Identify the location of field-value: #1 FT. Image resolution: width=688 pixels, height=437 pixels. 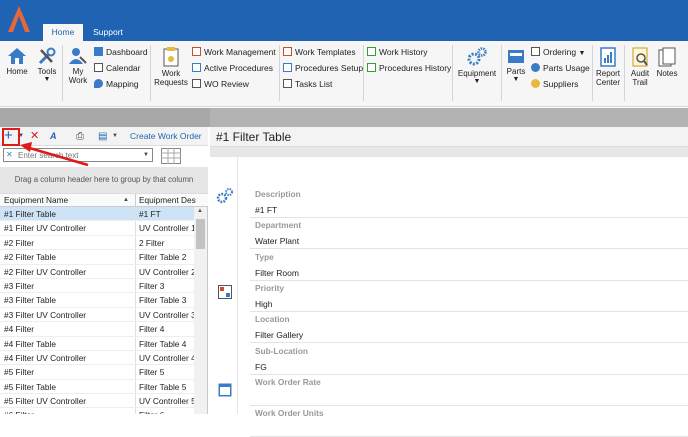
(266, 210).